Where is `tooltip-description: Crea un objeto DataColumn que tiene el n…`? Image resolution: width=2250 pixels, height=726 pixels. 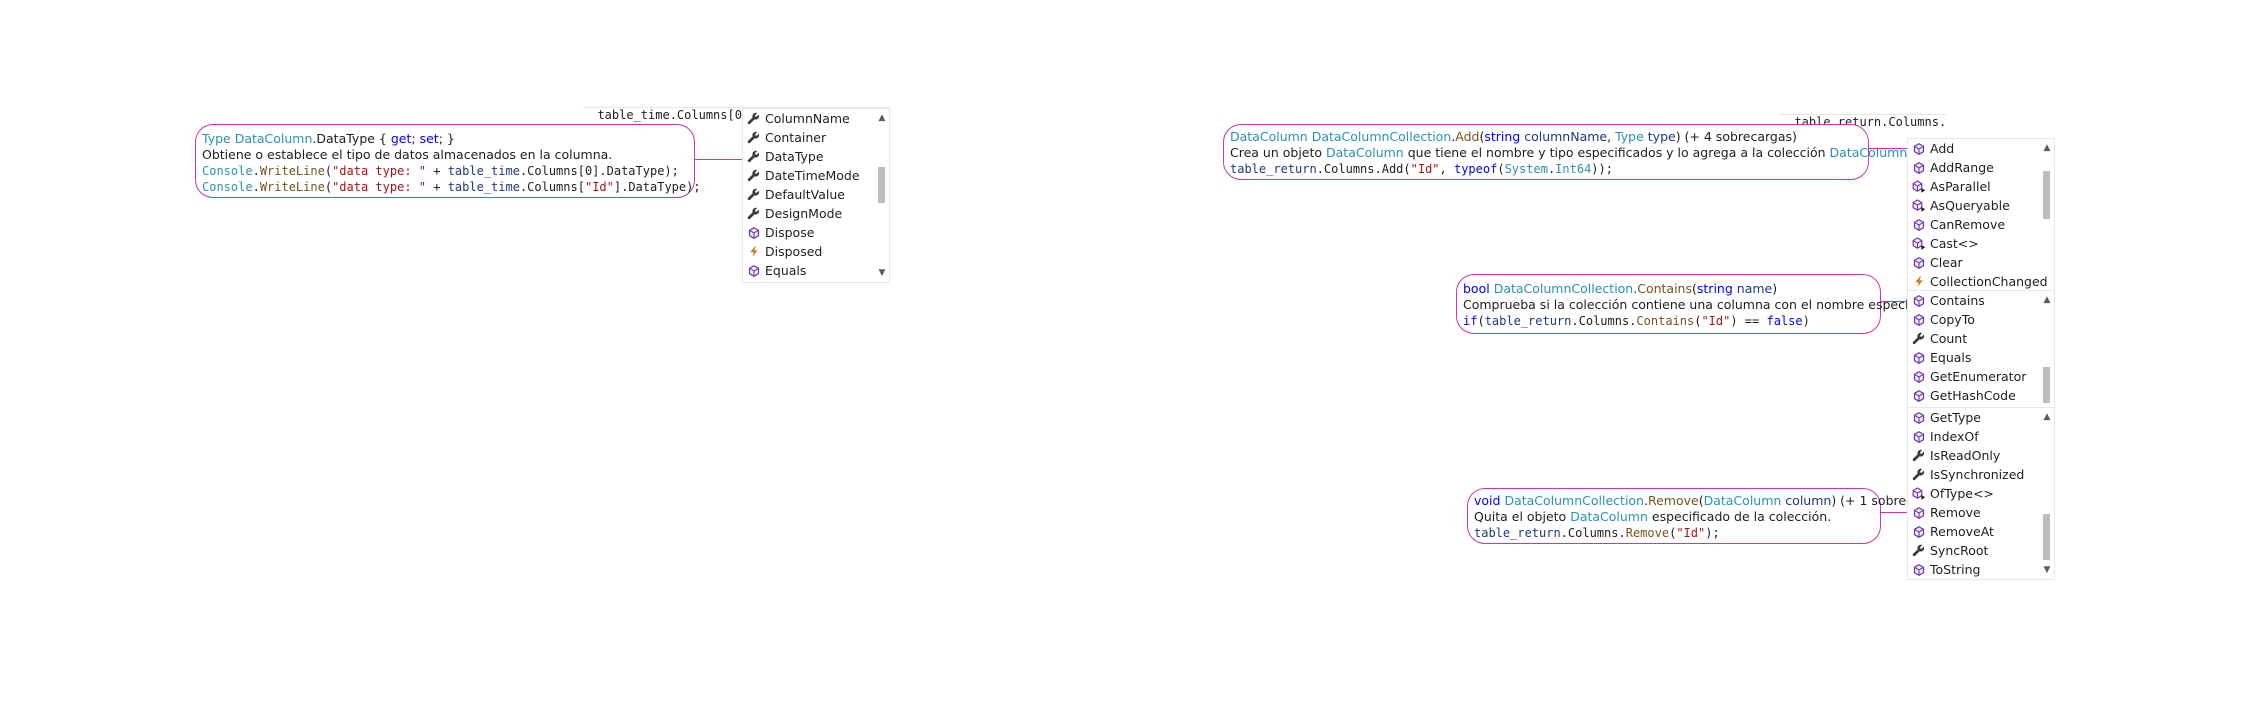 tooltip-description: Crea un objeto DataColumn que tiene el n… is located at coordinates (1601, 152).